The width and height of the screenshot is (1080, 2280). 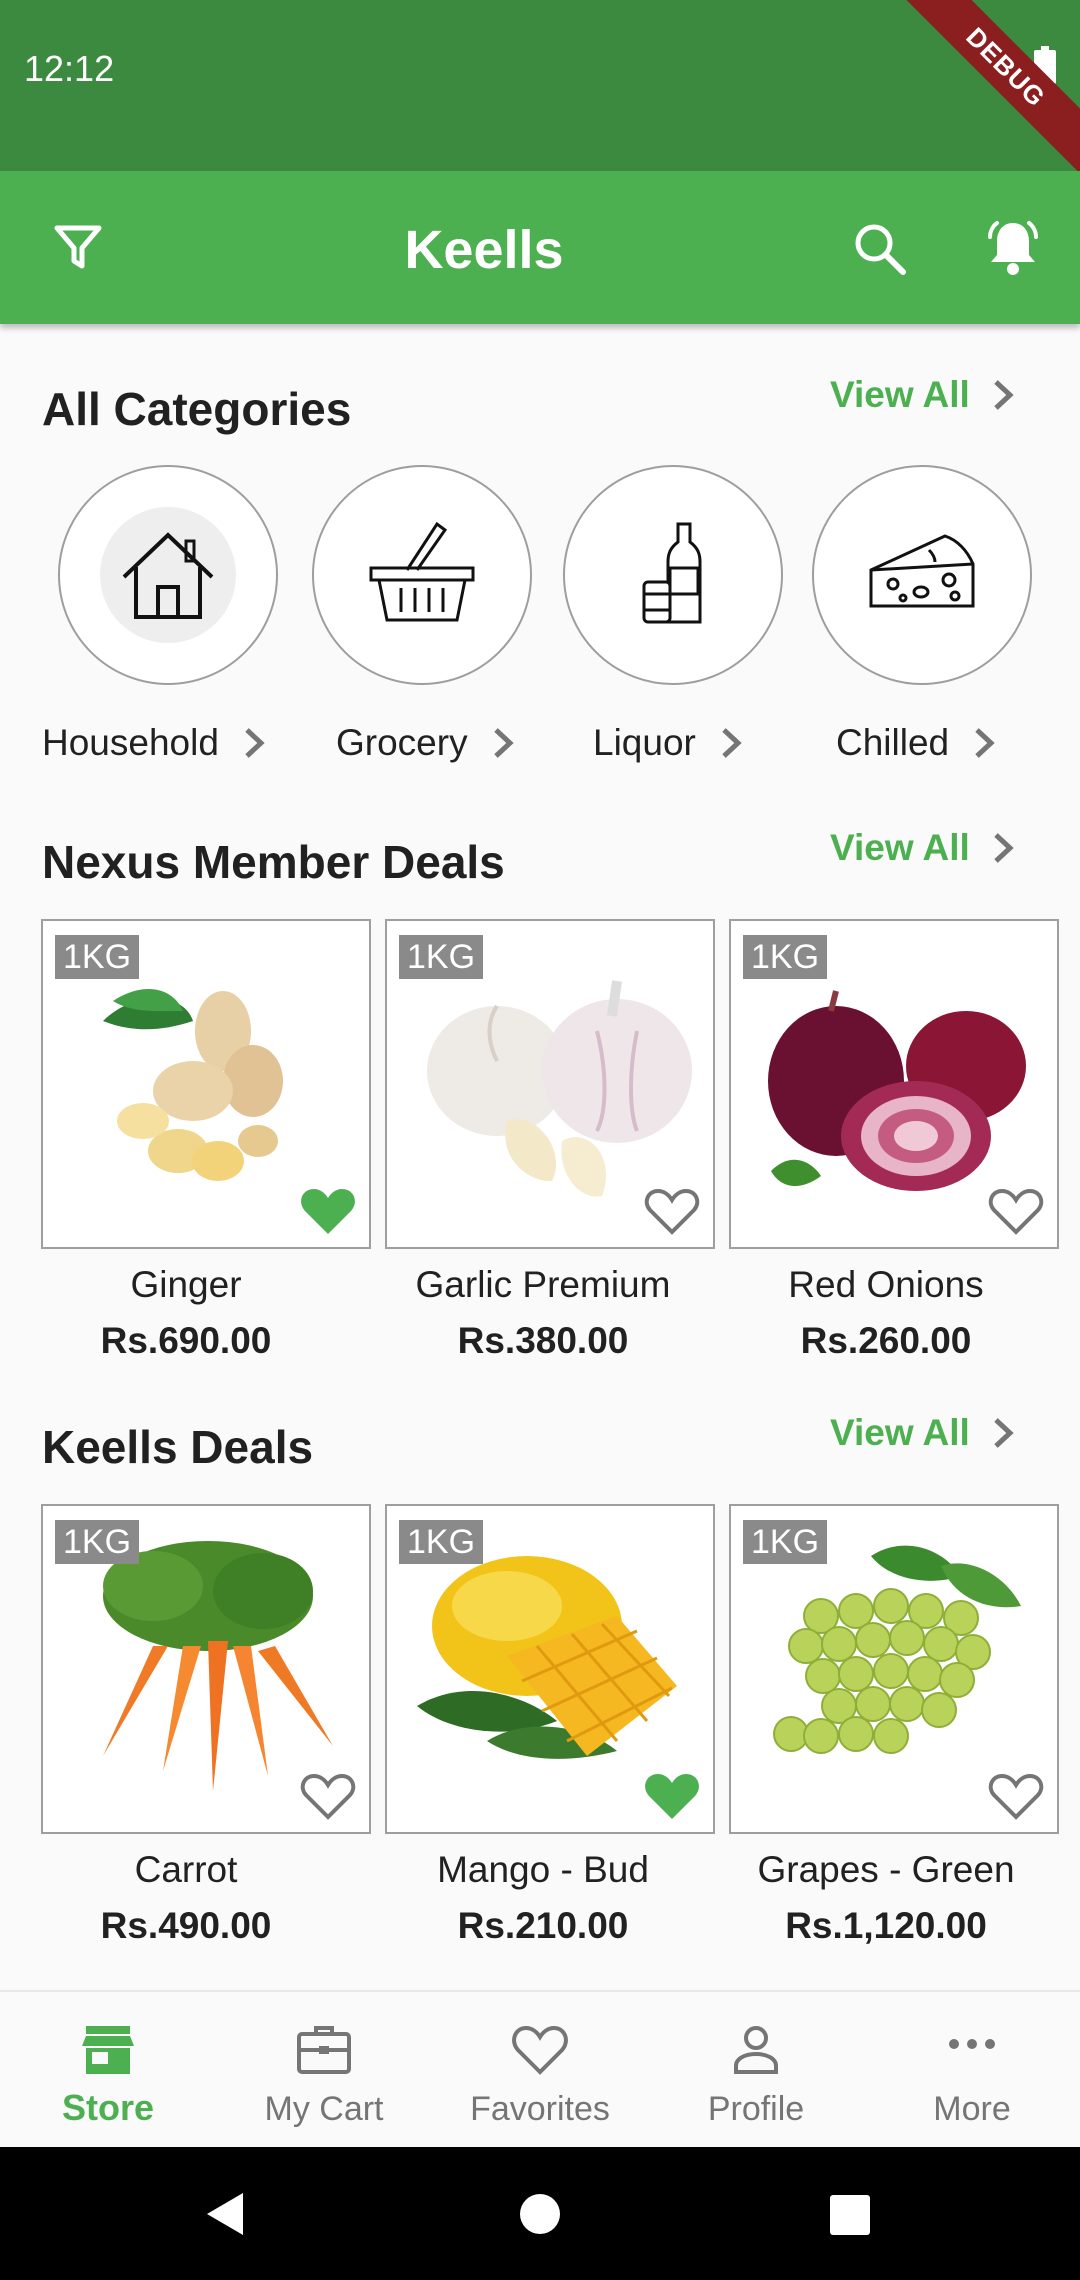 I want to click on nav-my-cart: My Cart, so click(x=324, y=2070).